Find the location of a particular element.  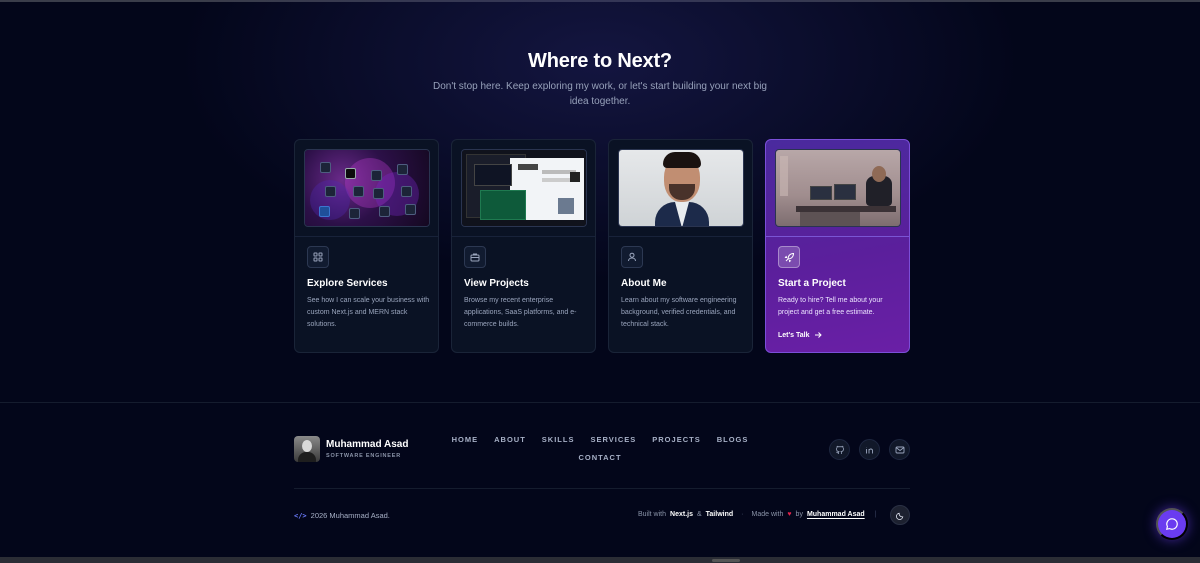

portrait-photo is located at coordinates (681, 188).